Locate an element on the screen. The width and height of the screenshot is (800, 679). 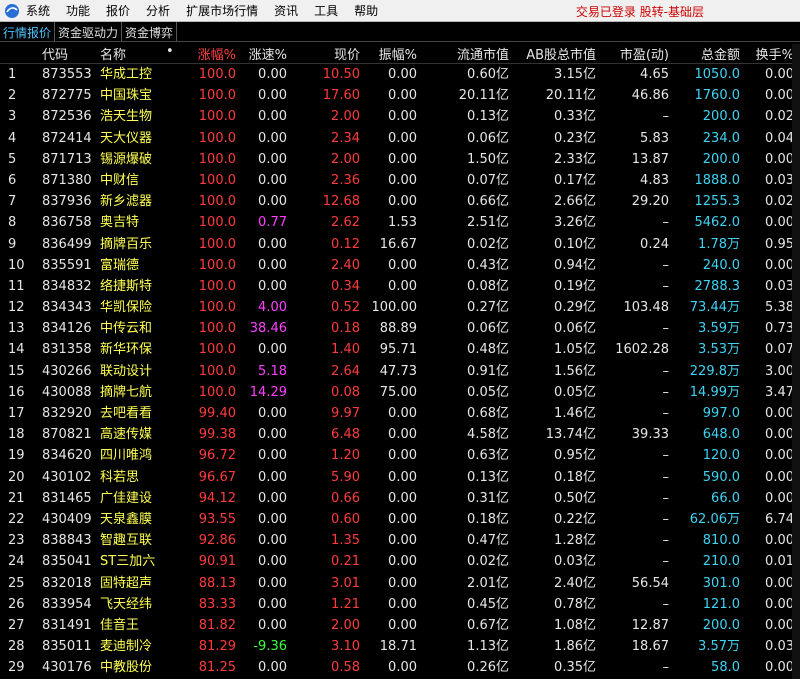
current-price: 10.50 is located at coordinates (341, 74).